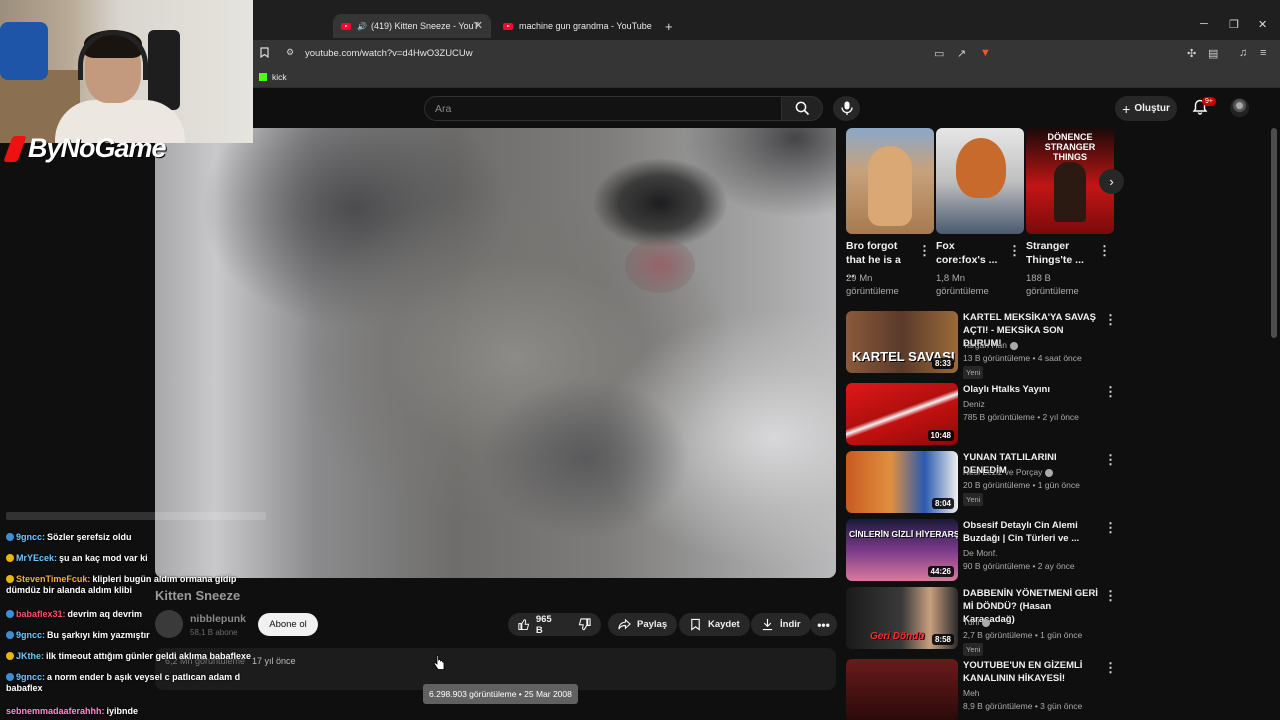  I want to click on site-settings-icon: ⚙, so click(290, 52).